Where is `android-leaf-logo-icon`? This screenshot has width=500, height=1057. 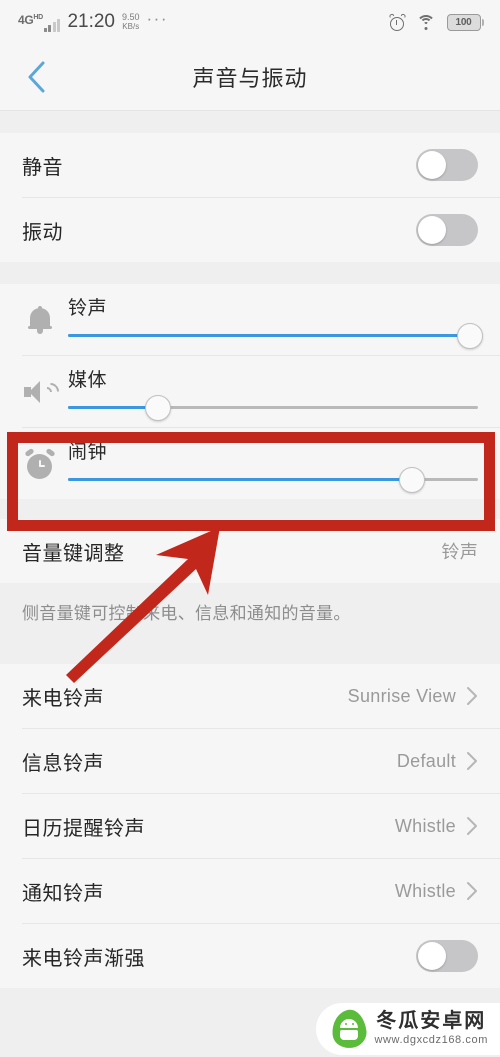
android-leaf-logo-icon is located at coordinates (349, 1029).